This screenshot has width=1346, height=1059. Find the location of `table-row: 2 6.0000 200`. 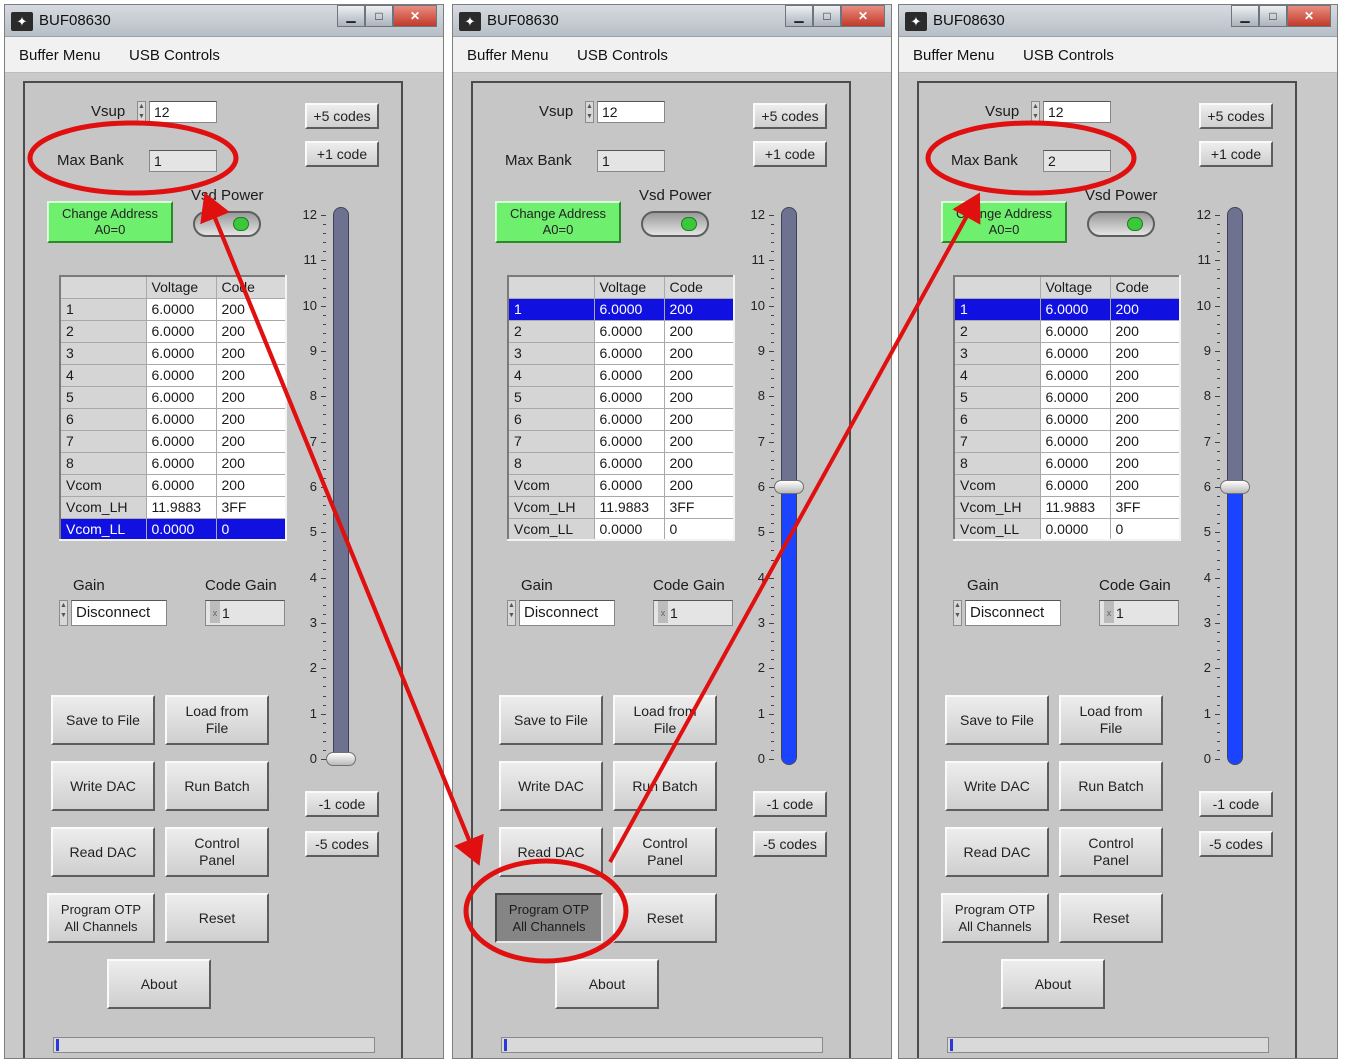

table-row: 2 6.0000 200 is located at coordinates (621, 331).